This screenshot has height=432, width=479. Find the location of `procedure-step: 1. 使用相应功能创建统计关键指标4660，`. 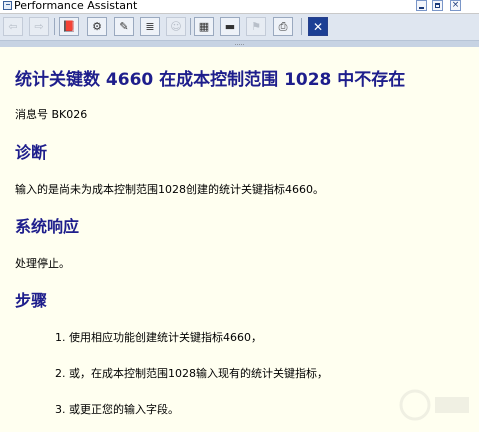

procedure-step: 1. 使用相应功能创建统计关键指标4660， is located at coordinates (158, 337).